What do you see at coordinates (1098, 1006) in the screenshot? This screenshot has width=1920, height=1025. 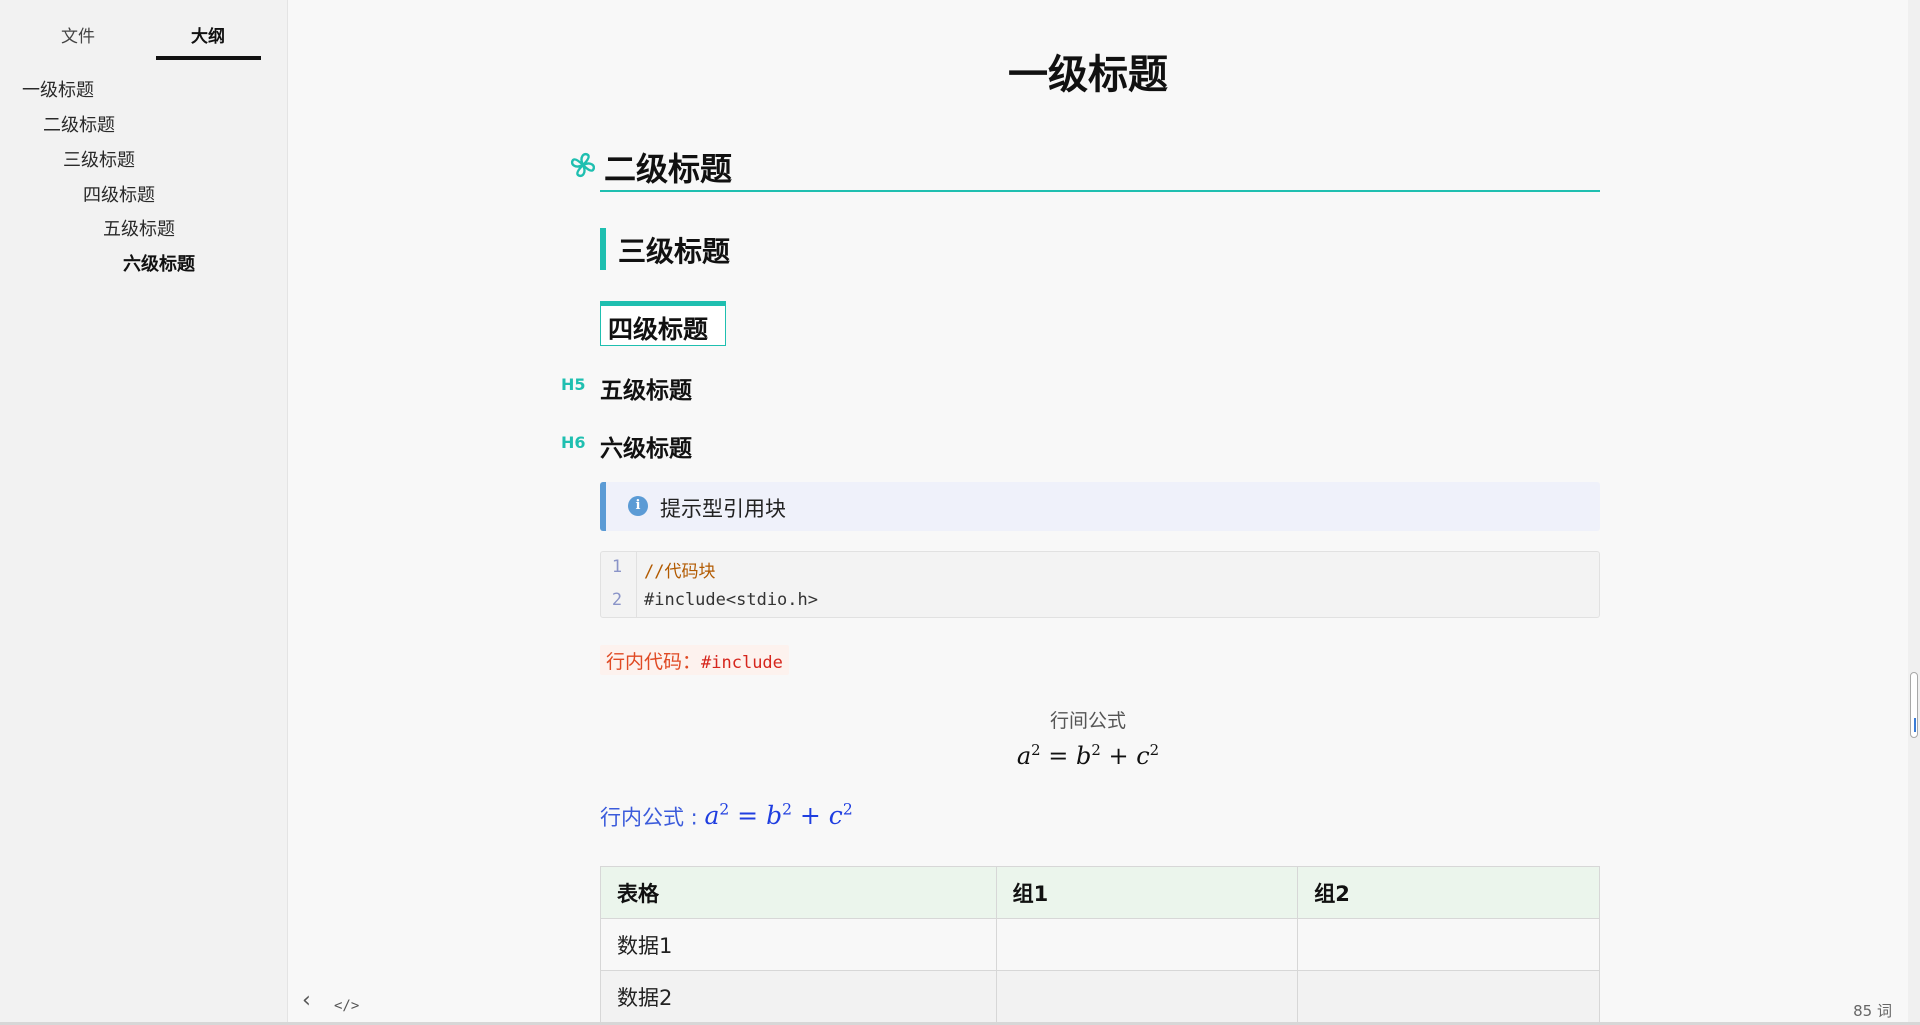 I see `status-bar: ‹ </> 85 词` at bounding box center [1098, 1006].